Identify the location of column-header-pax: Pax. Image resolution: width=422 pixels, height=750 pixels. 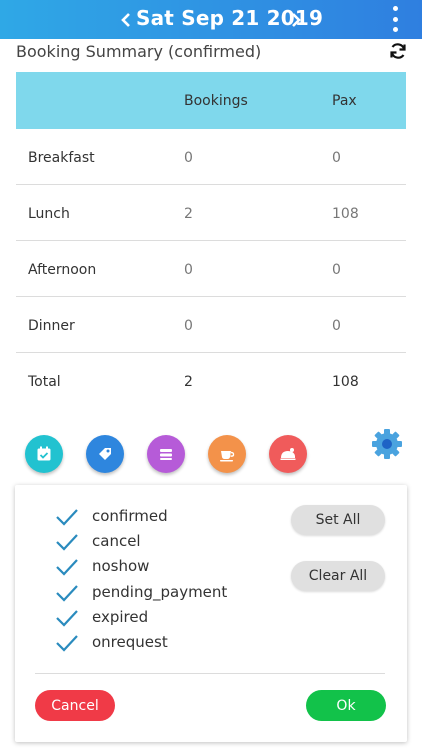
(344, 101).